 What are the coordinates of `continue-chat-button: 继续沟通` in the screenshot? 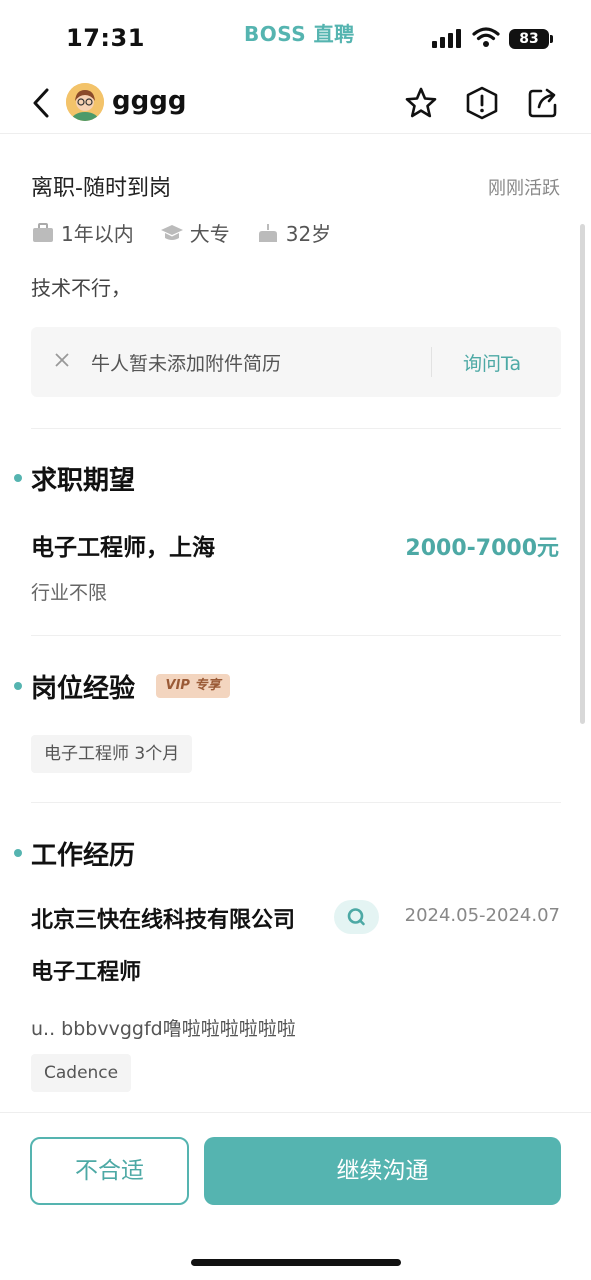 It's located at (382, 1171).